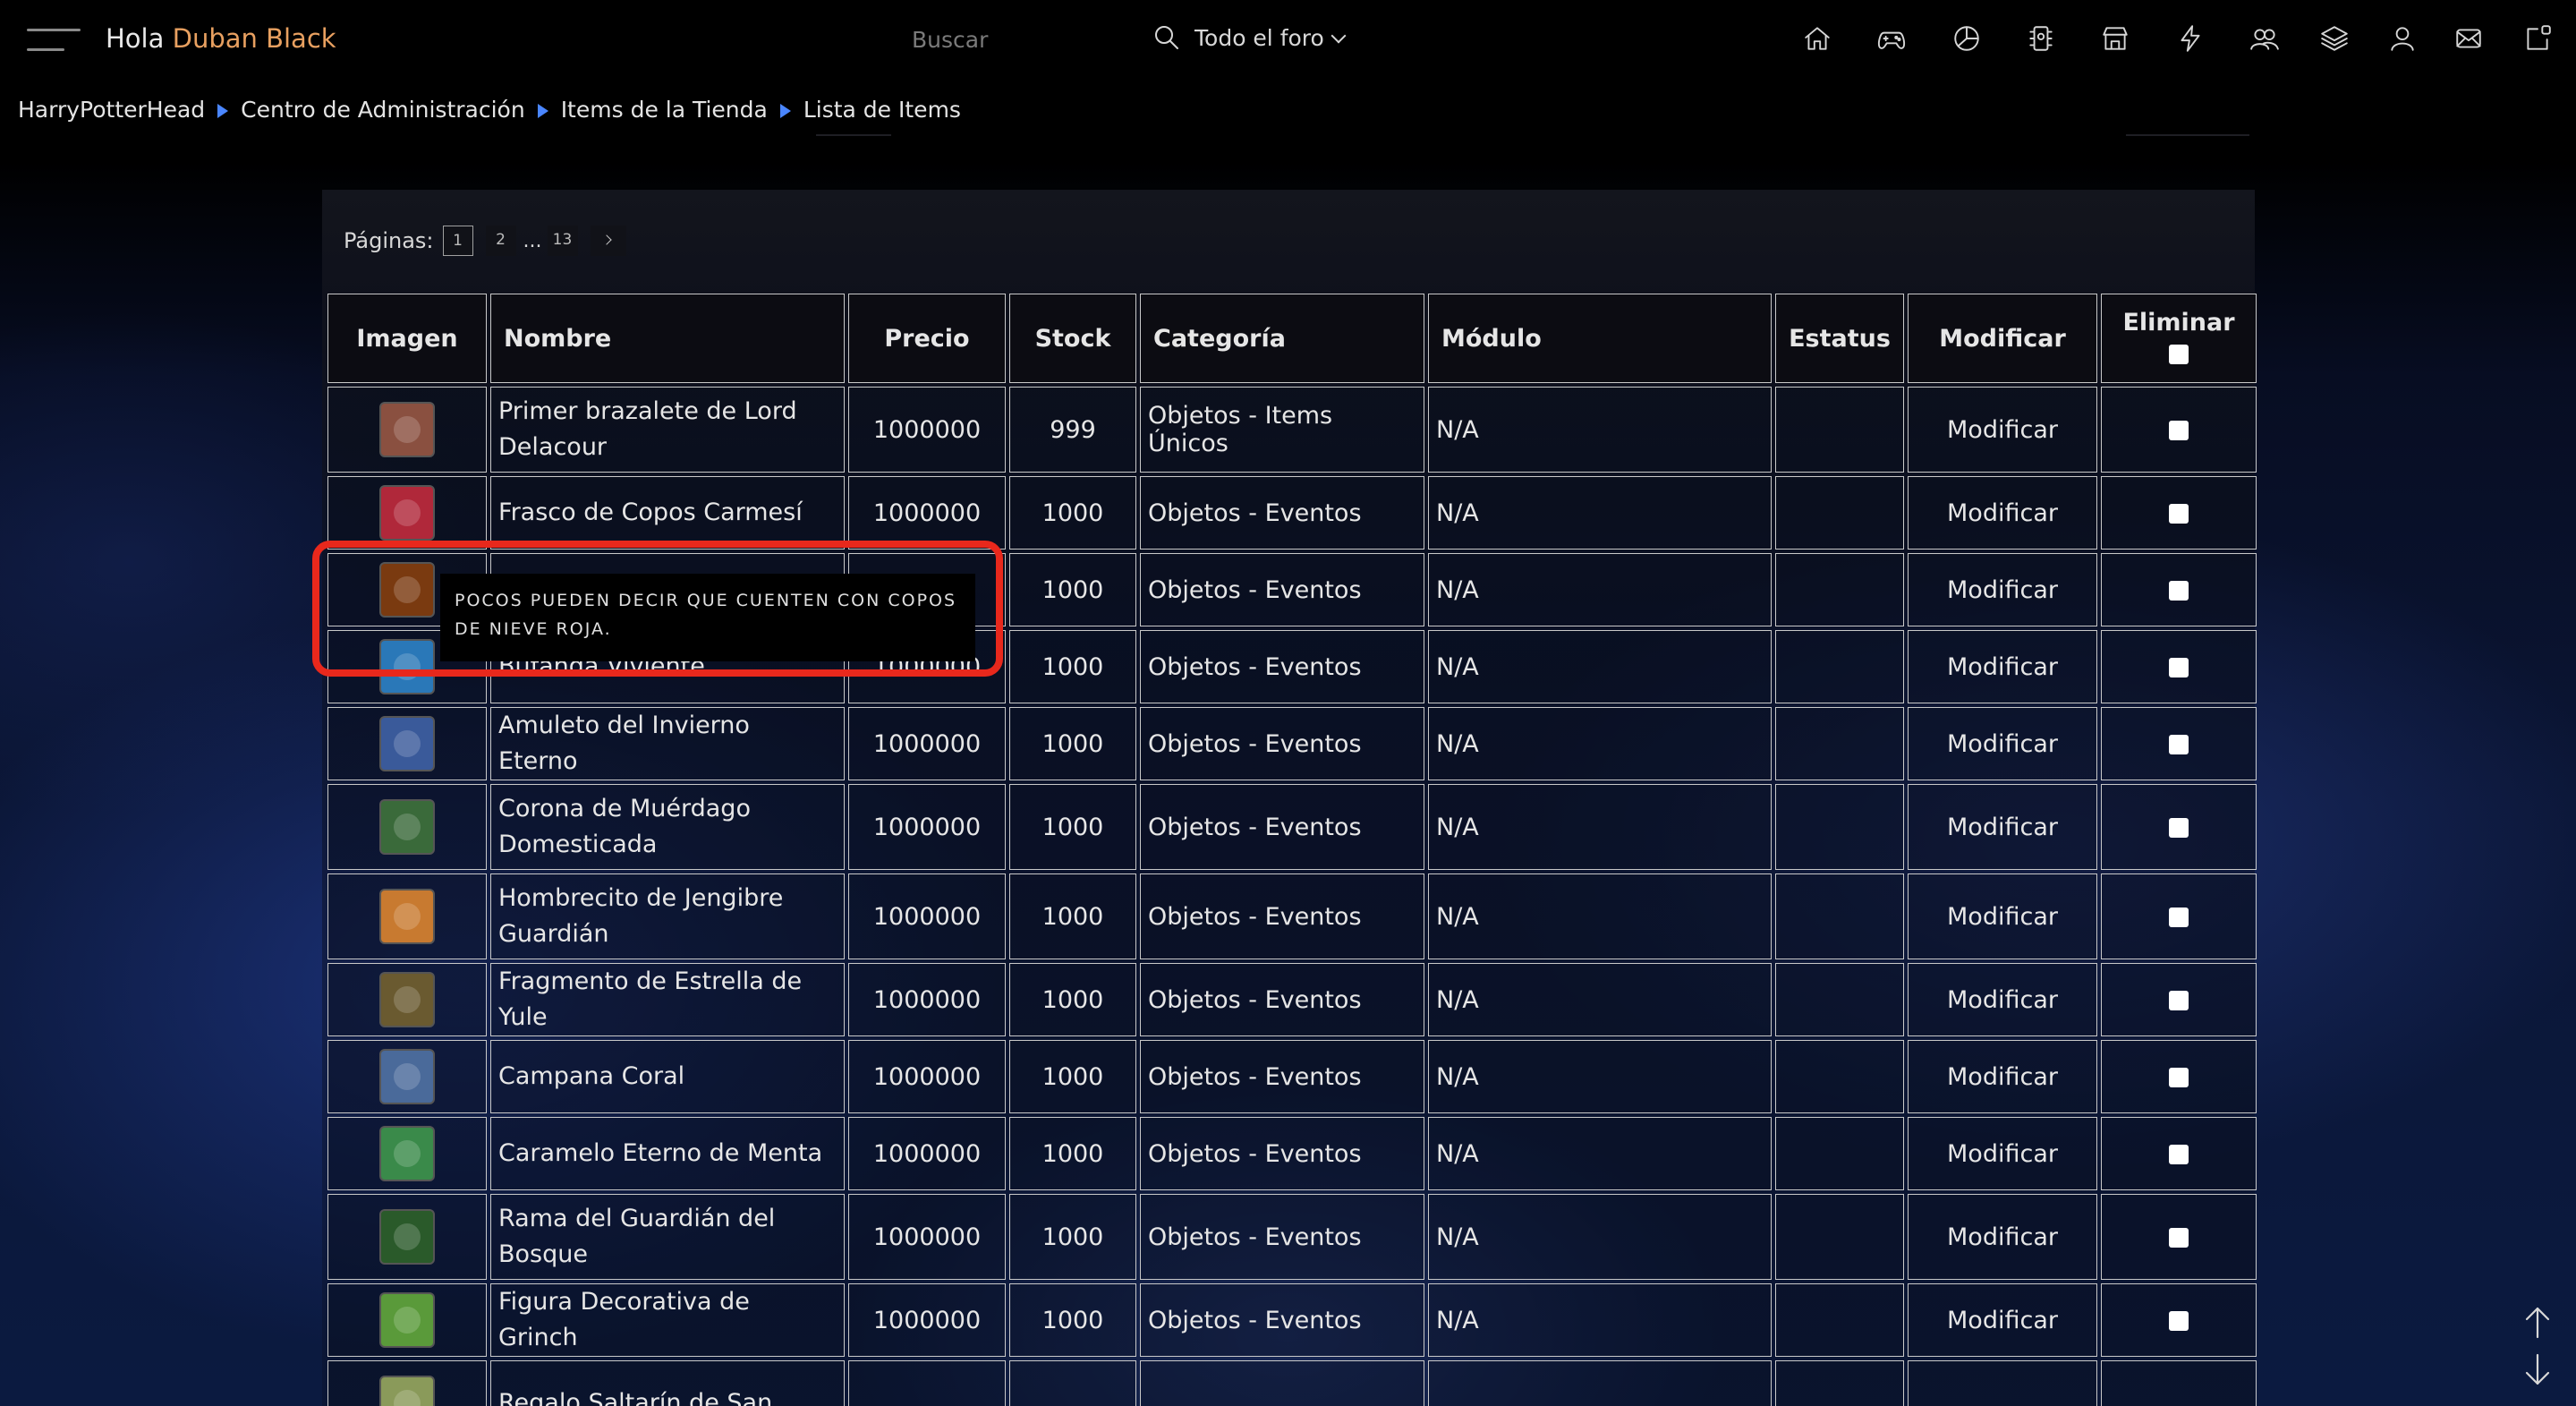  What do you see at coordinates (1072, 430) in the screenshot?
I see `item-stock: 999` at bounding box center [1072, 430].